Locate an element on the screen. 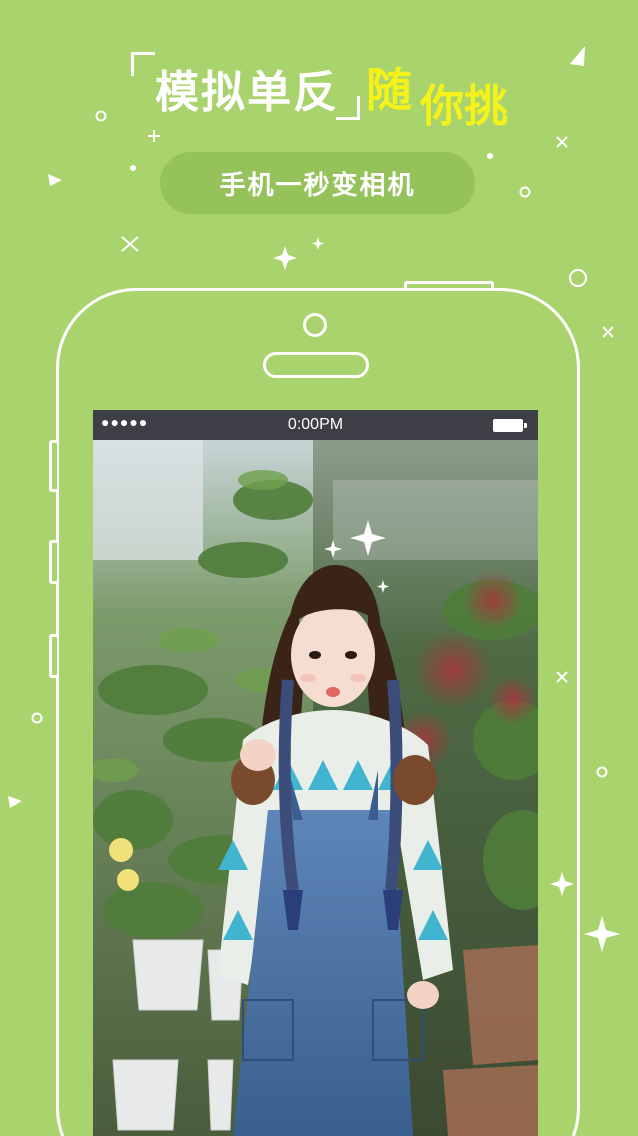 This screenshot has width=638, height=1136. status-bar: ●●●●● 0:00PM is located at coordinates (315, 425).